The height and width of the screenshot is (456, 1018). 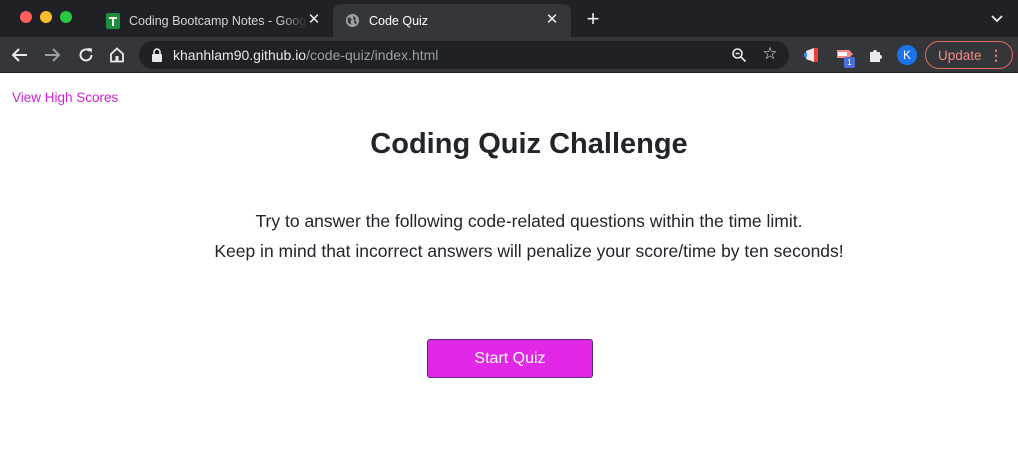 What do you see at coordinates (66, 17) in the screenshot?
I see `window-zoom-button` at bounding box center [66, 17].